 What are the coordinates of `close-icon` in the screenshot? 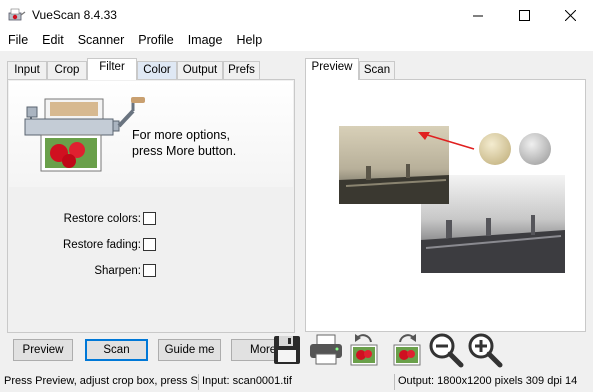 It's located at (570, 15).